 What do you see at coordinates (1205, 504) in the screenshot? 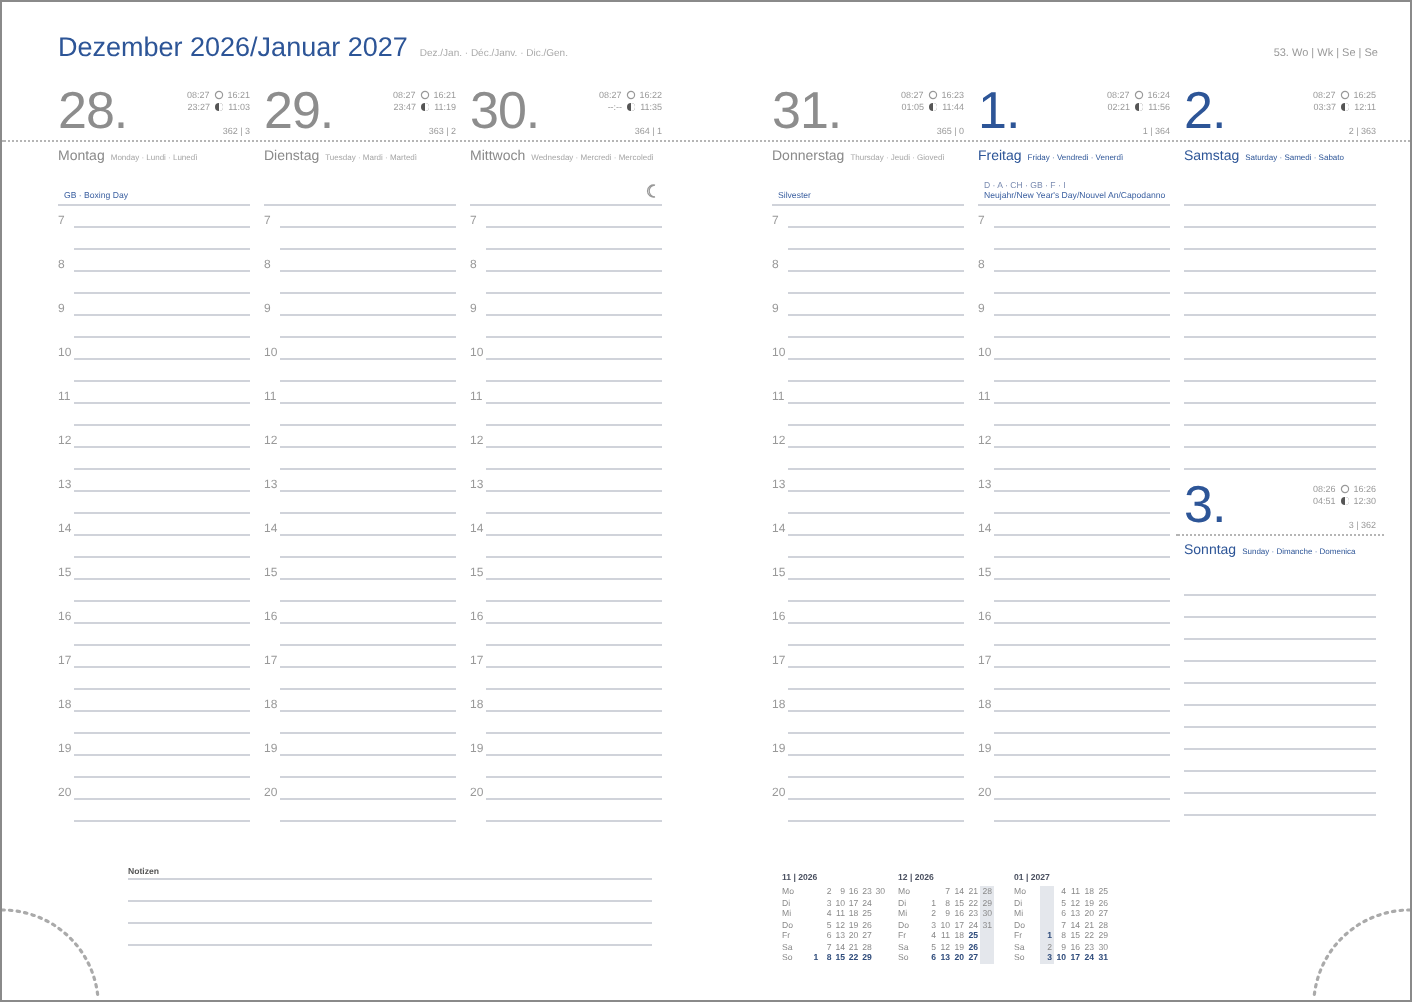
I see `day-number: 3.` at bounding box center [1205, 504].